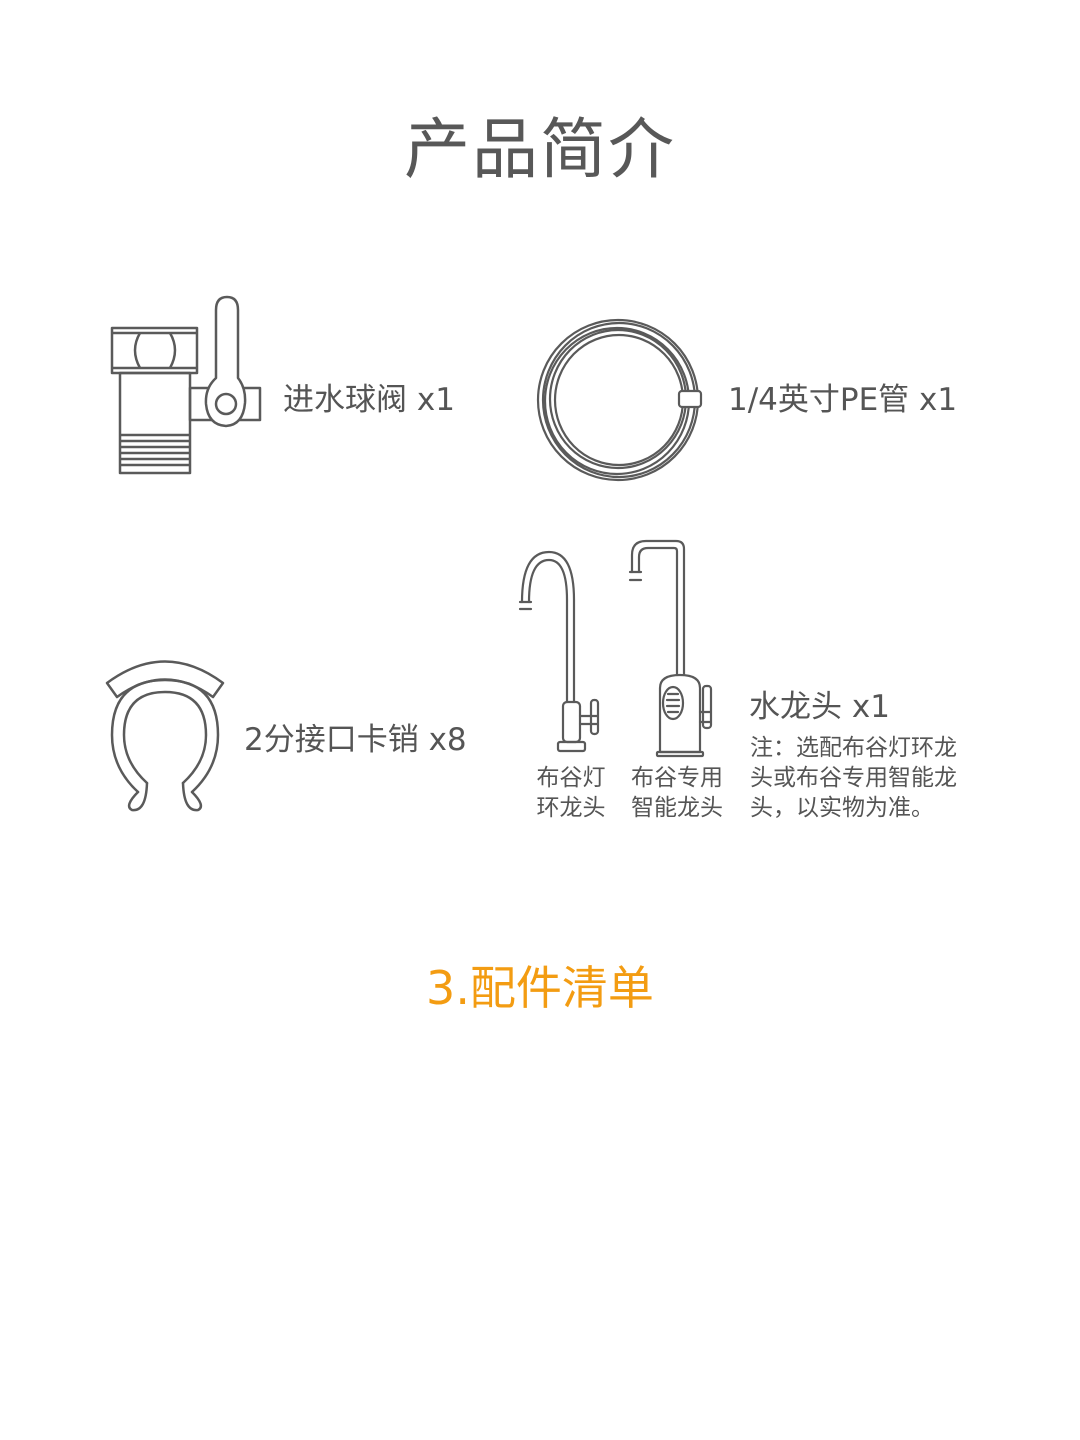 Image resolution: width=1080 pixels, height=1440 pixels. Describe the element at coordinates (540, 988) in the screenshot. I see `section-heading: 3.配件清单` at that location.